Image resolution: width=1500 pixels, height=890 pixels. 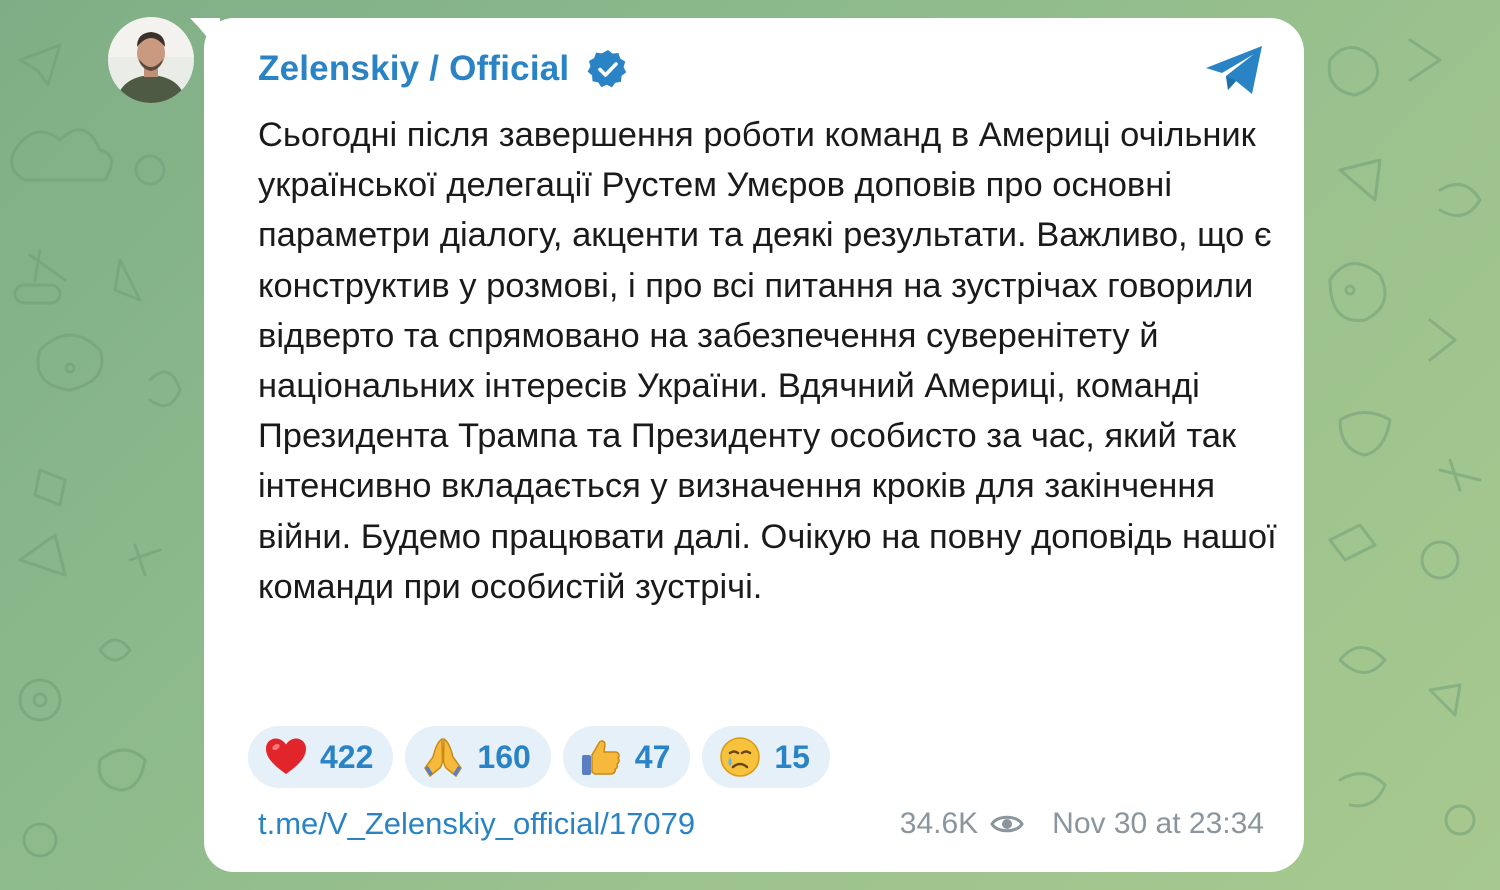 What do you see at coordinates (740, 757) in the screenshot?
I see `crying-face-icon` at bounding box center [740, 757].